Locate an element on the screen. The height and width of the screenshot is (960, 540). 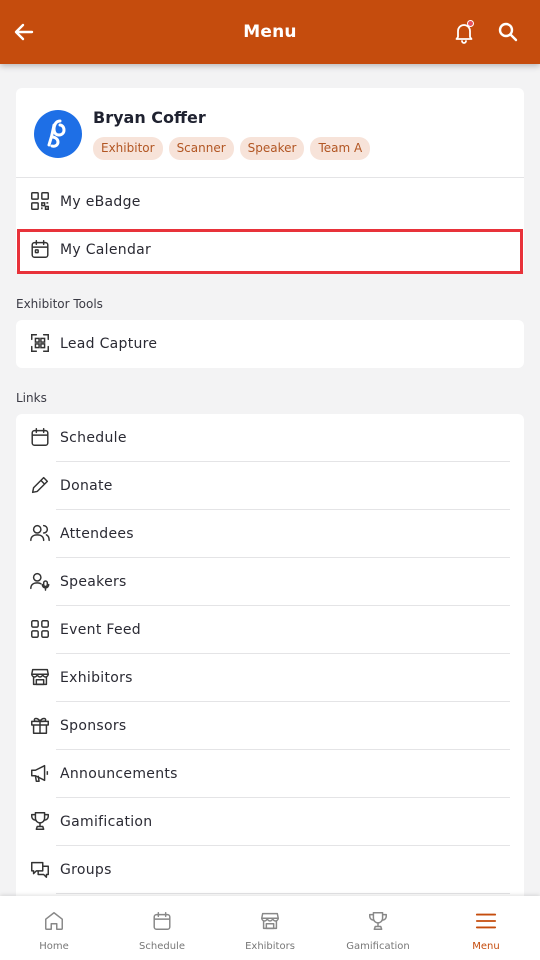
speaker-icon is located at coordinates (40, 581).